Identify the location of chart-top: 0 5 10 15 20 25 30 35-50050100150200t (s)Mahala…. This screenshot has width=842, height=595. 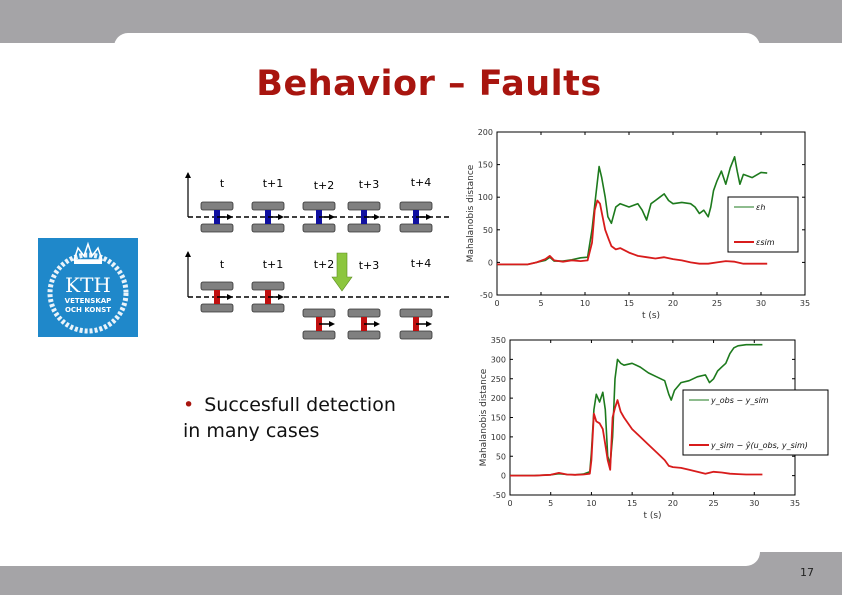
(638, 224).